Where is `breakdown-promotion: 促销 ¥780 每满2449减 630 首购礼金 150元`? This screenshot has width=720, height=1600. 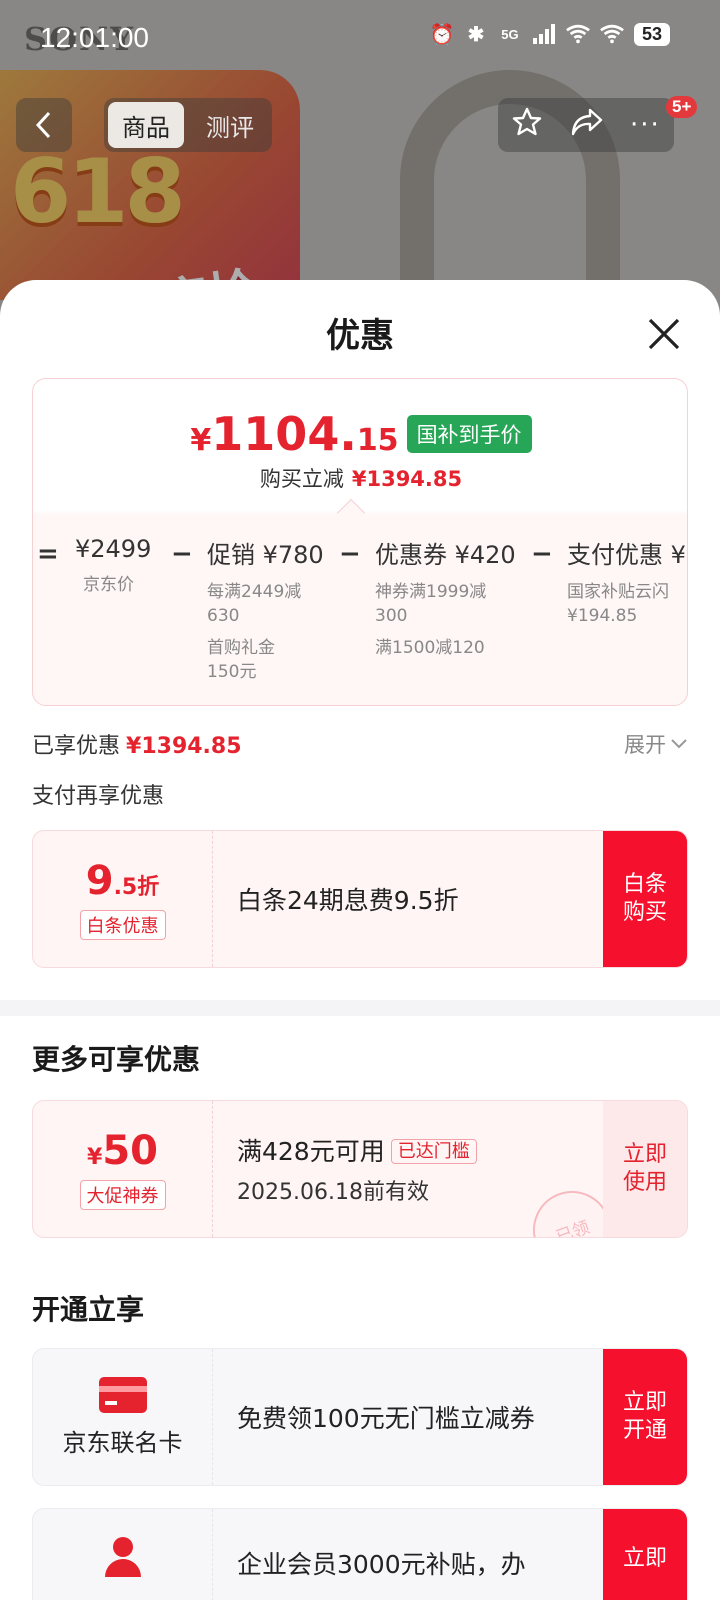
breakdown-promotion: 促销 ¥780 每满2449减 630 首购礼金 150元 is located at coordinates (265, 609).